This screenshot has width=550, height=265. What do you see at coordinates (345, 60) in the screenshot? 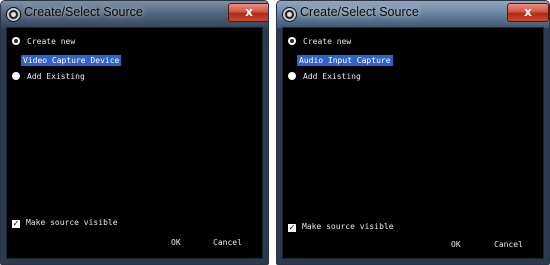
I see `source-type-item: Audio Input Capture` at bounding box center [345, 60].